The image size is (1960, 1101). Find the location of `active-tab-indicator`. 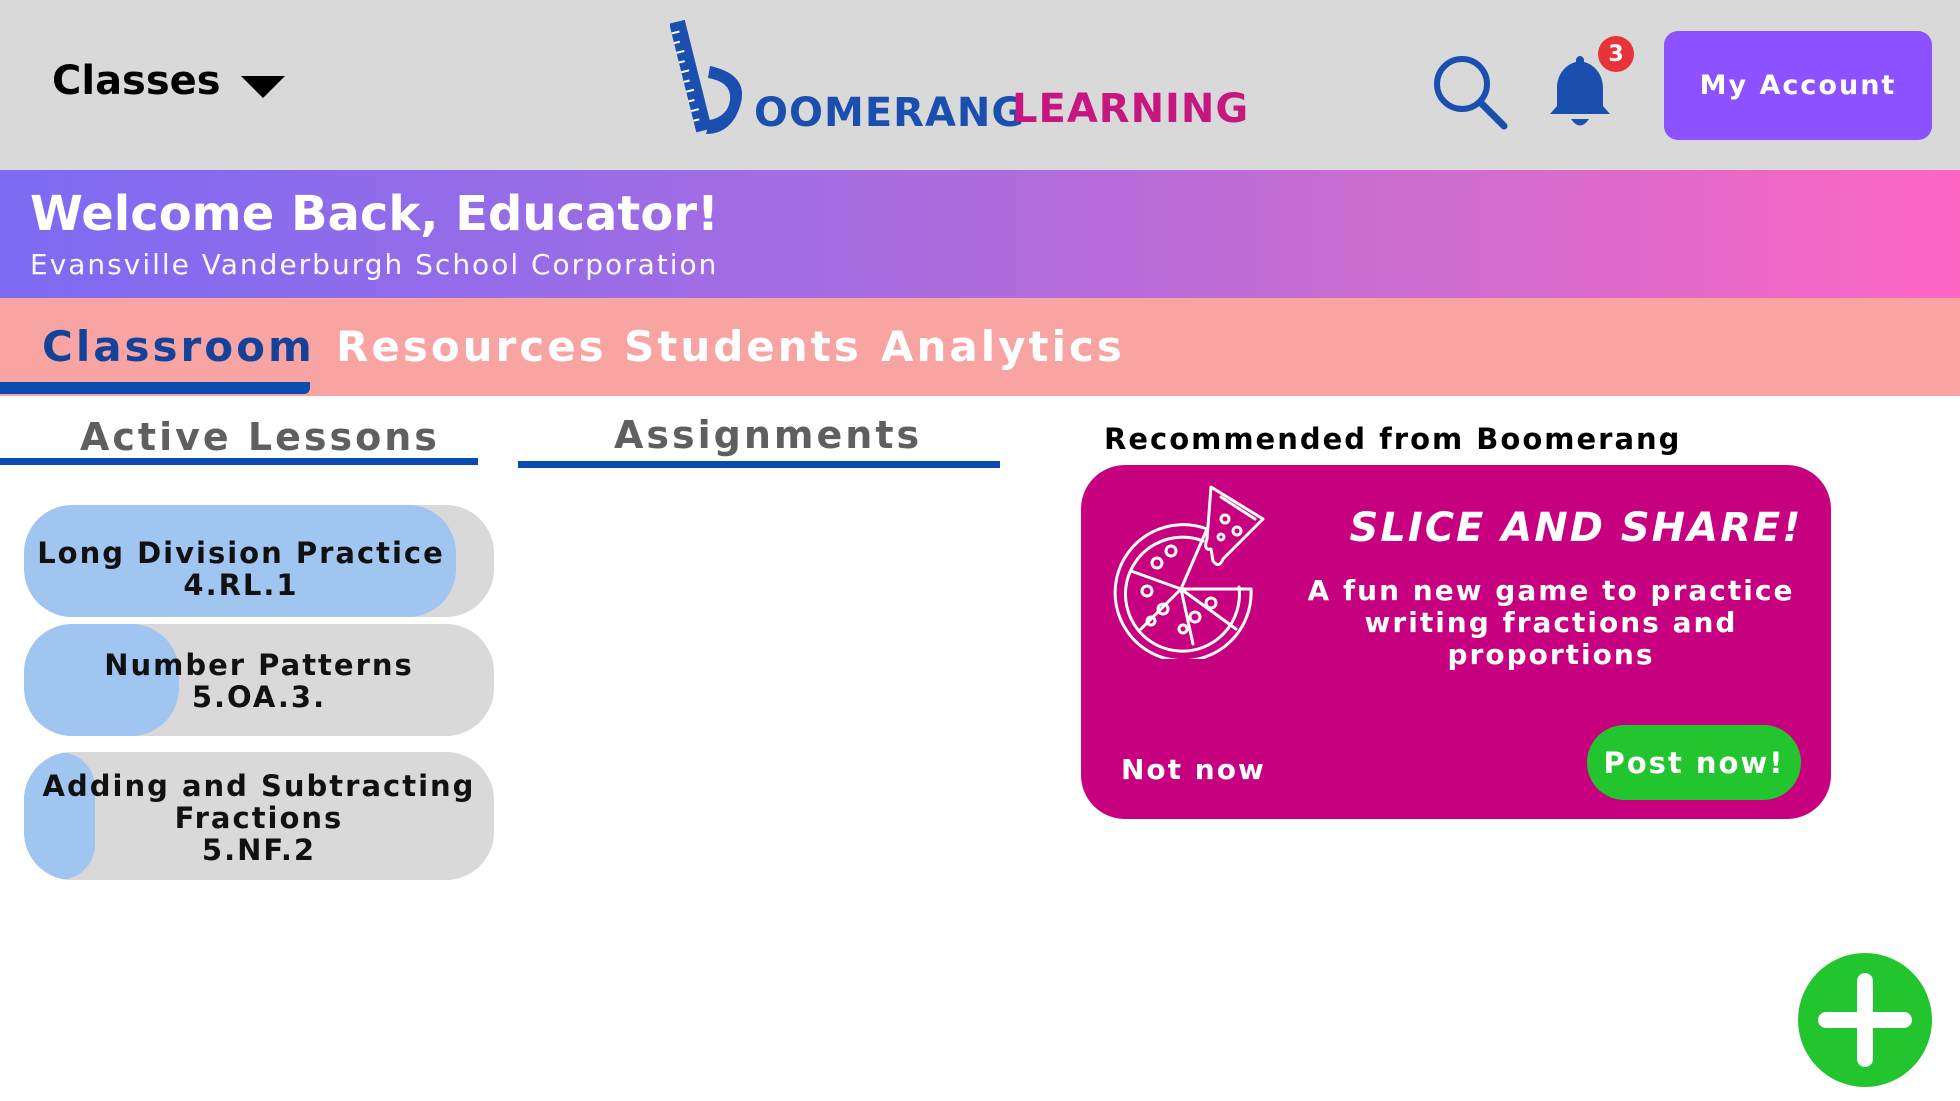

active-tab-indicator is located at coordinates (155, 388).